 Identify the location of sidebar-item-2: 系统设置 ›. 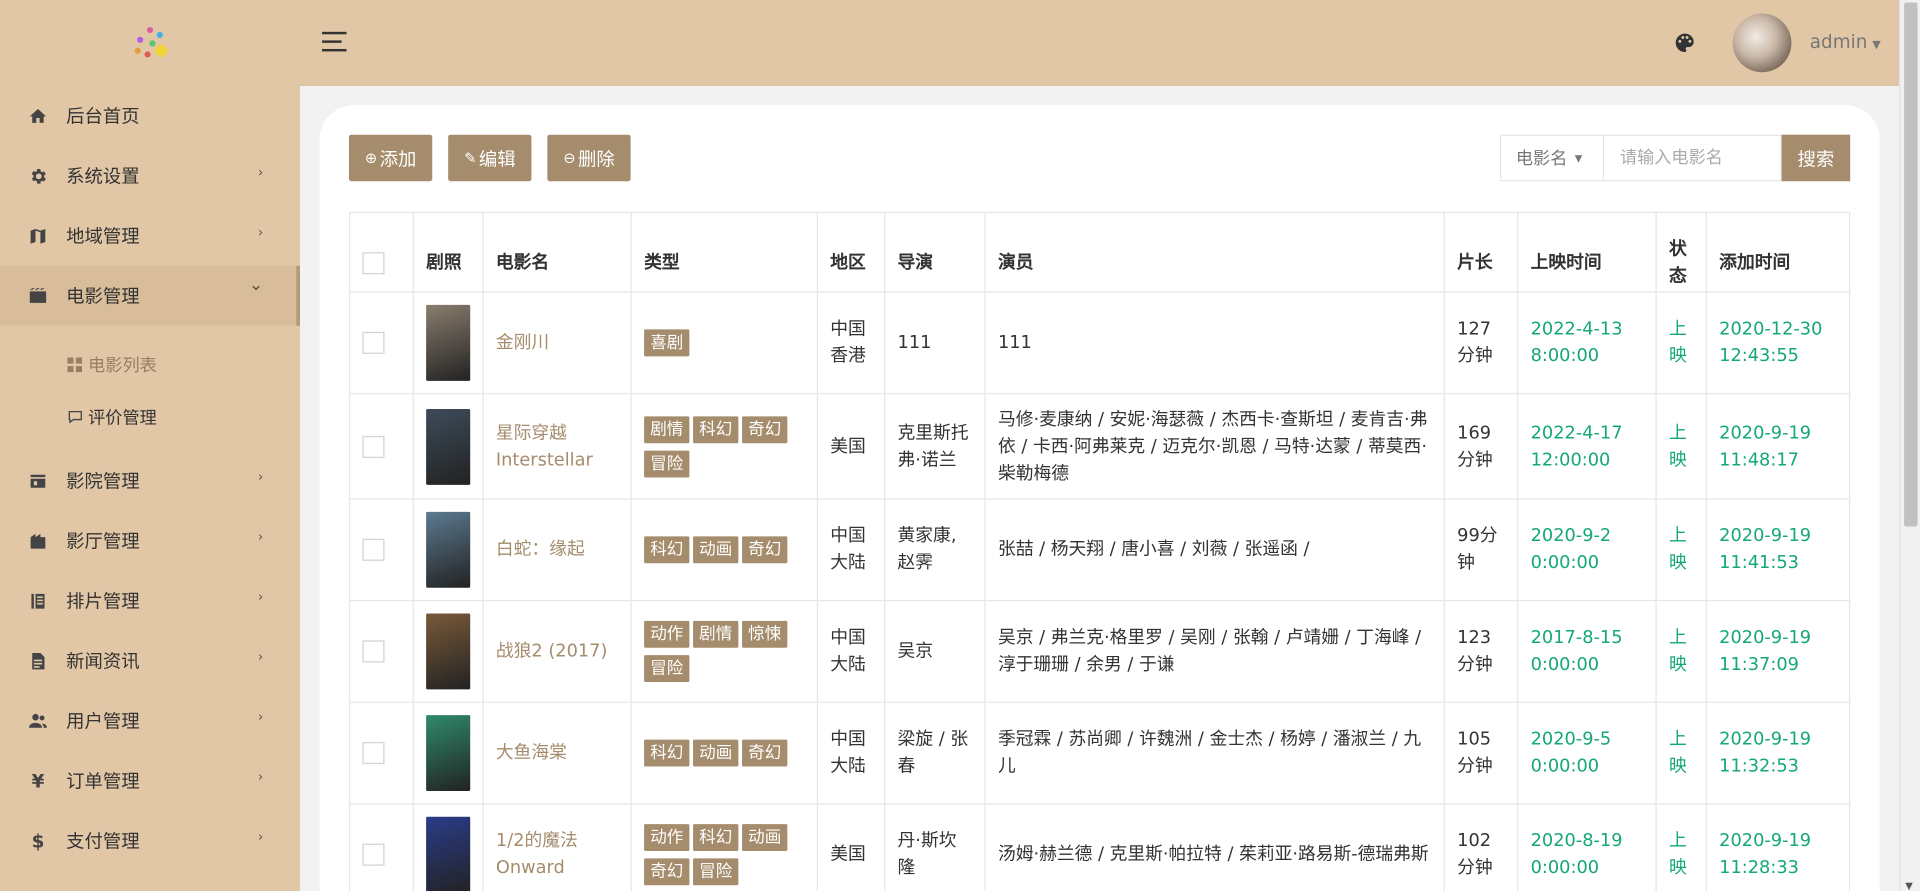
(150, 176).